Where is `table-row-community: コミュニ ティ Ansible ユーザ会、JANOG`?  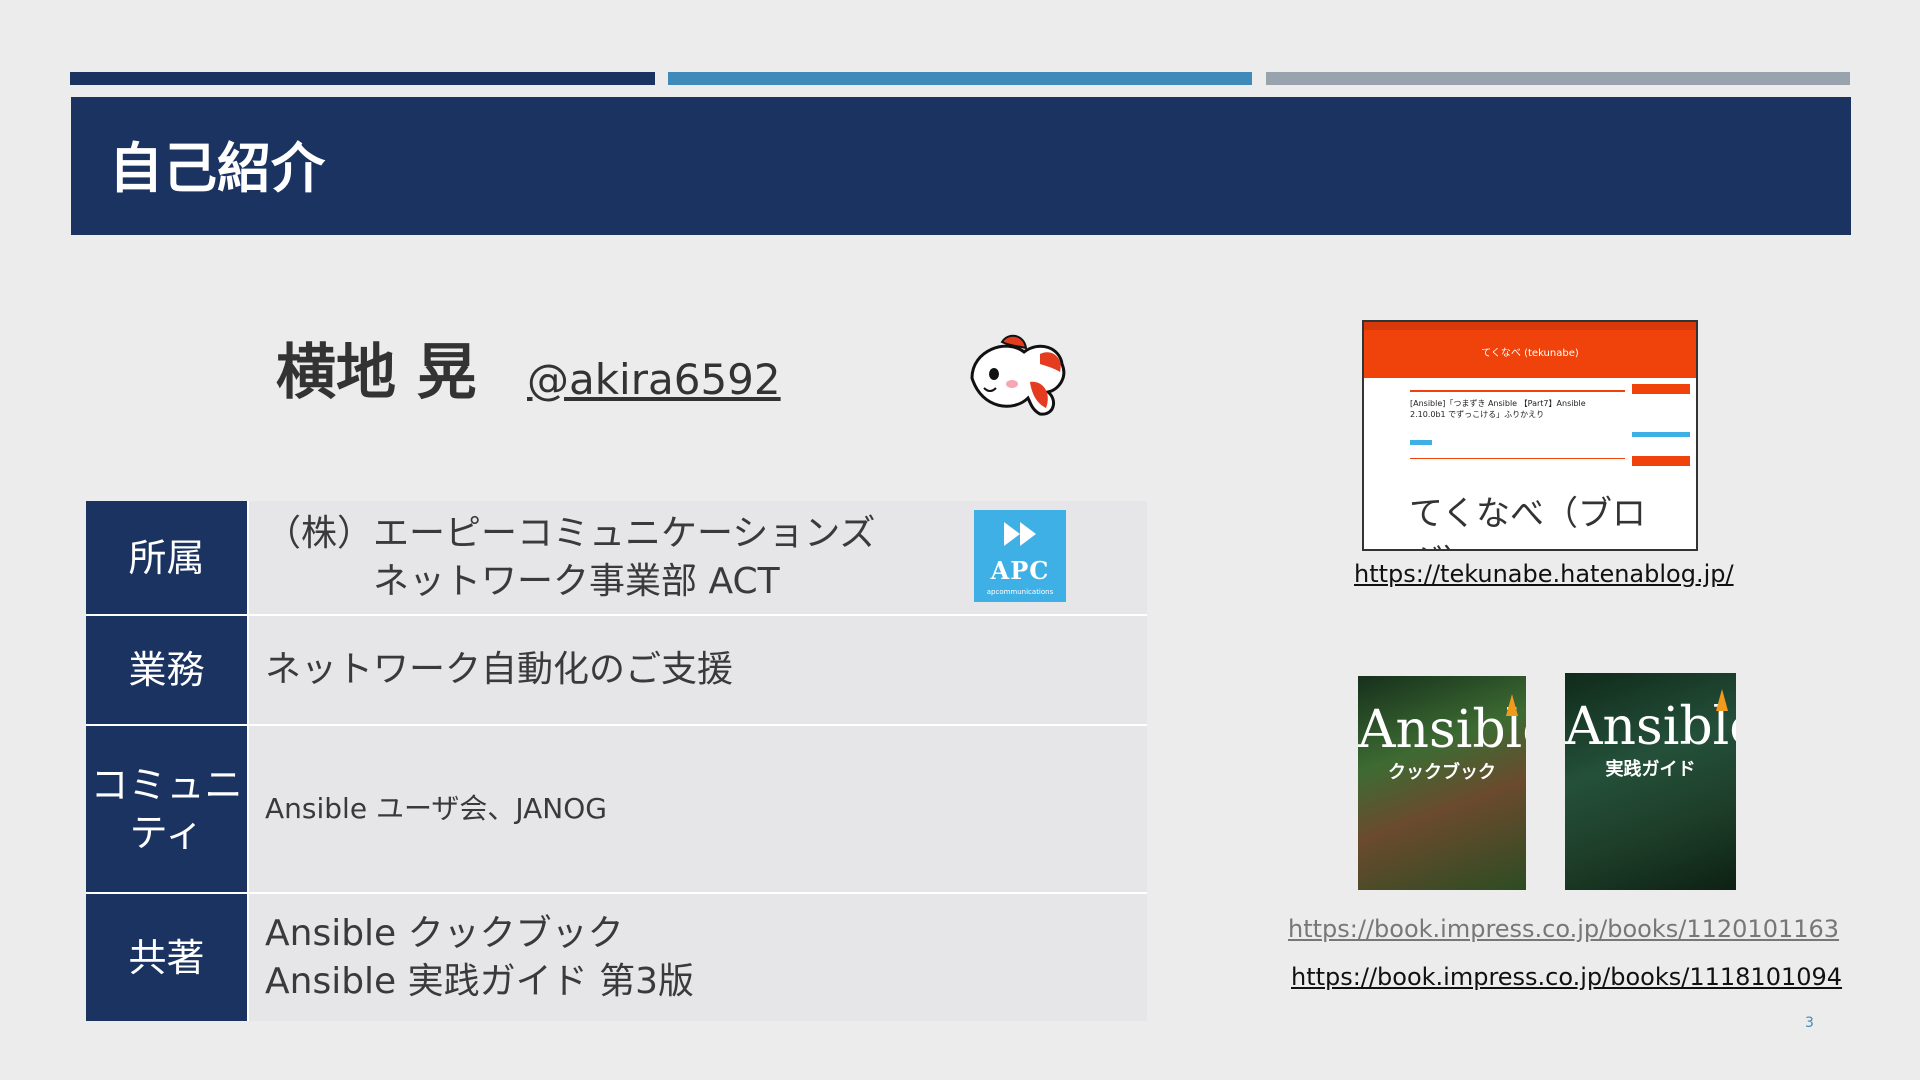
table-row-community: コミュニ ティ Ansible ユーザ会、JANOG is located at coordinates (616, 810).